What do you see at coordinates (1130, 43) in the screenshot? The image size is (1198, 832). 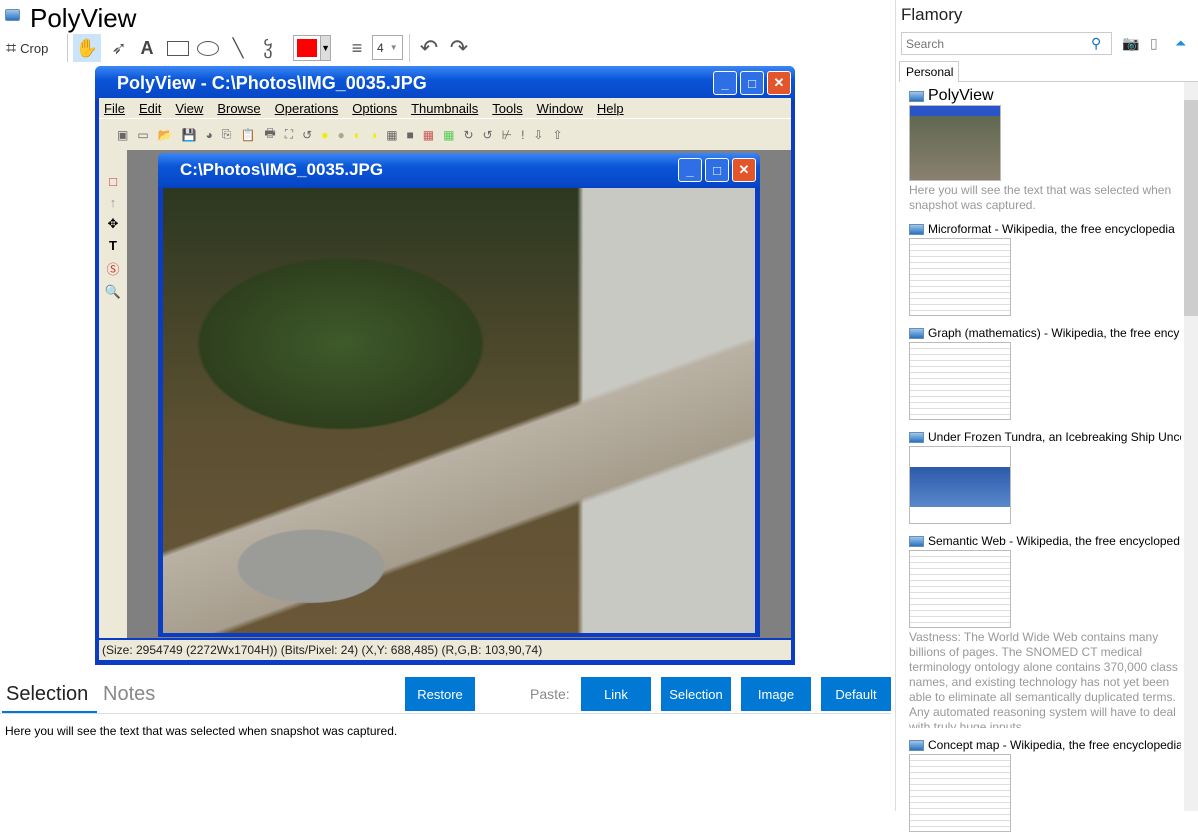 I see `camera-icon: 📷` at bounding box center [1130, 43].